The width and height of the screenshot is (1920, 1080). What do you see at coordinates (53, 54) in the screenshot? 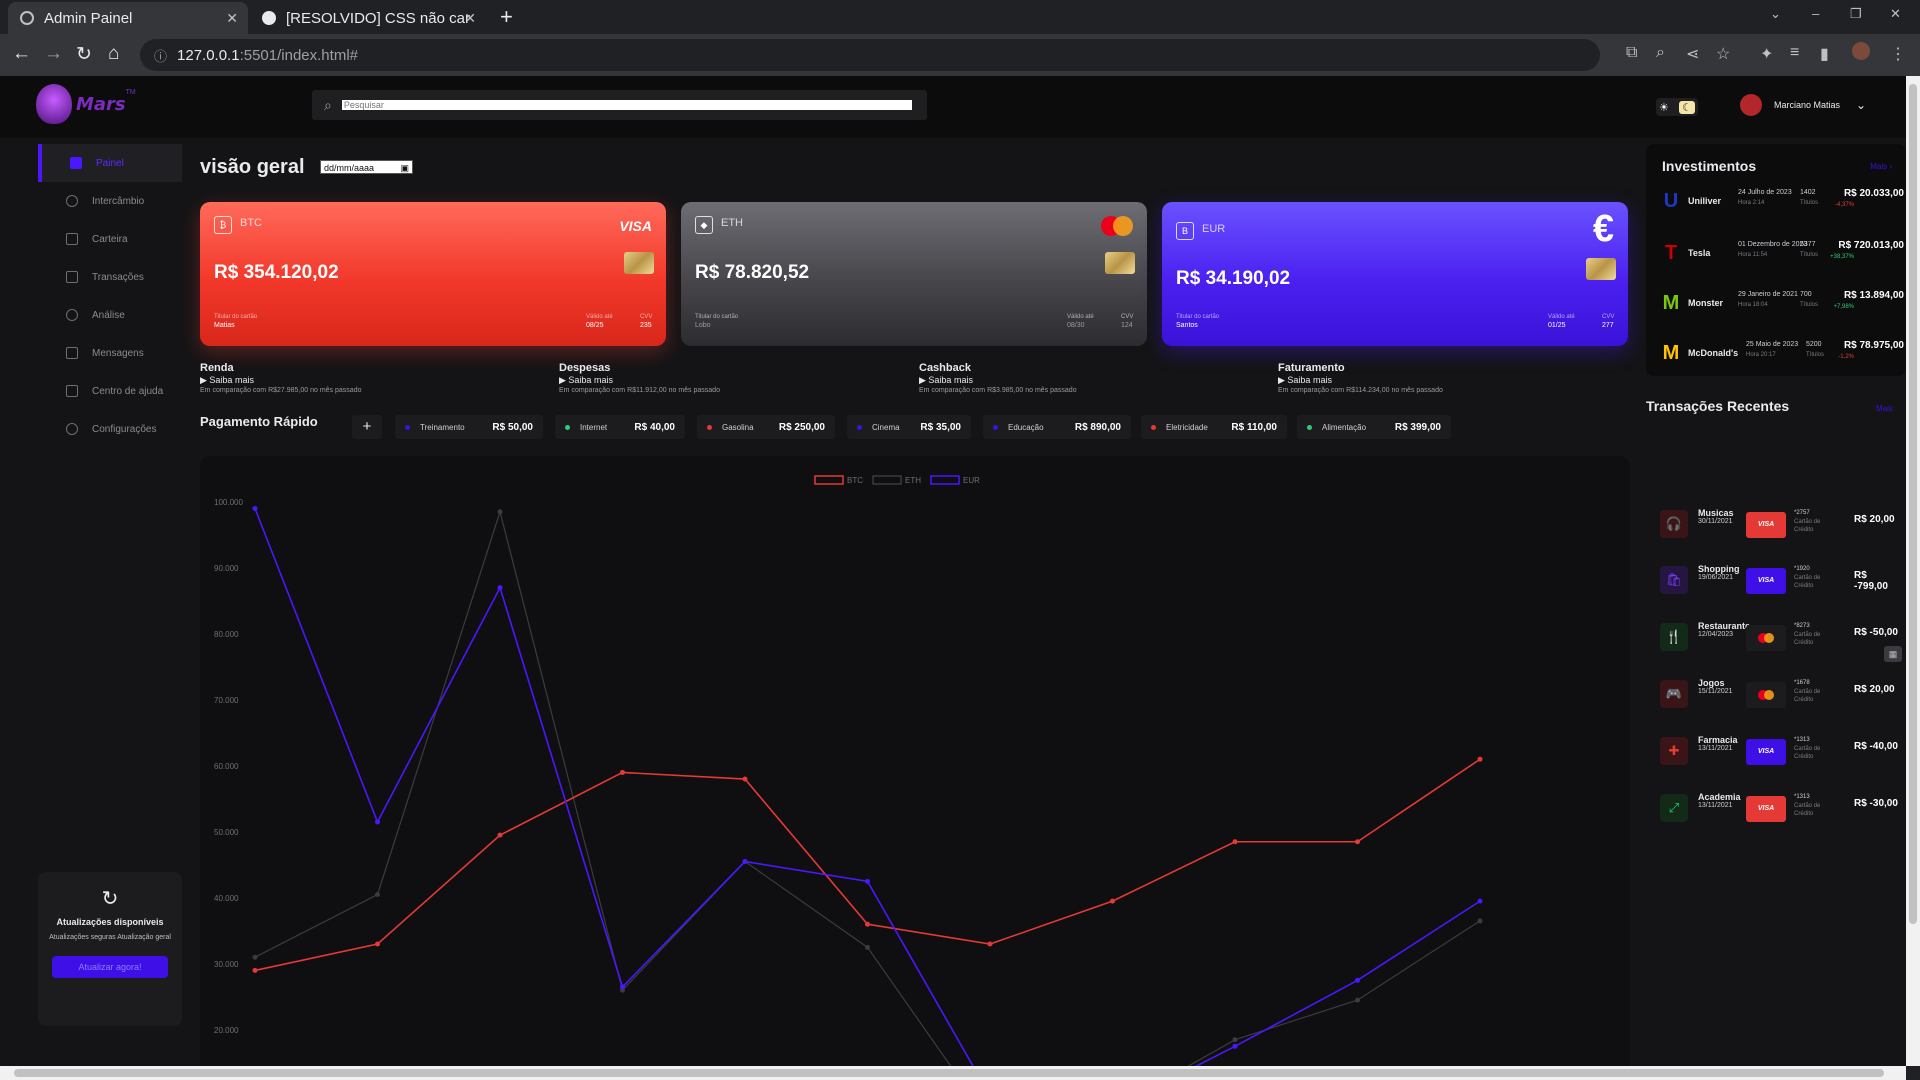
I see `forward-icon: →` at bounding box center [53, 54].